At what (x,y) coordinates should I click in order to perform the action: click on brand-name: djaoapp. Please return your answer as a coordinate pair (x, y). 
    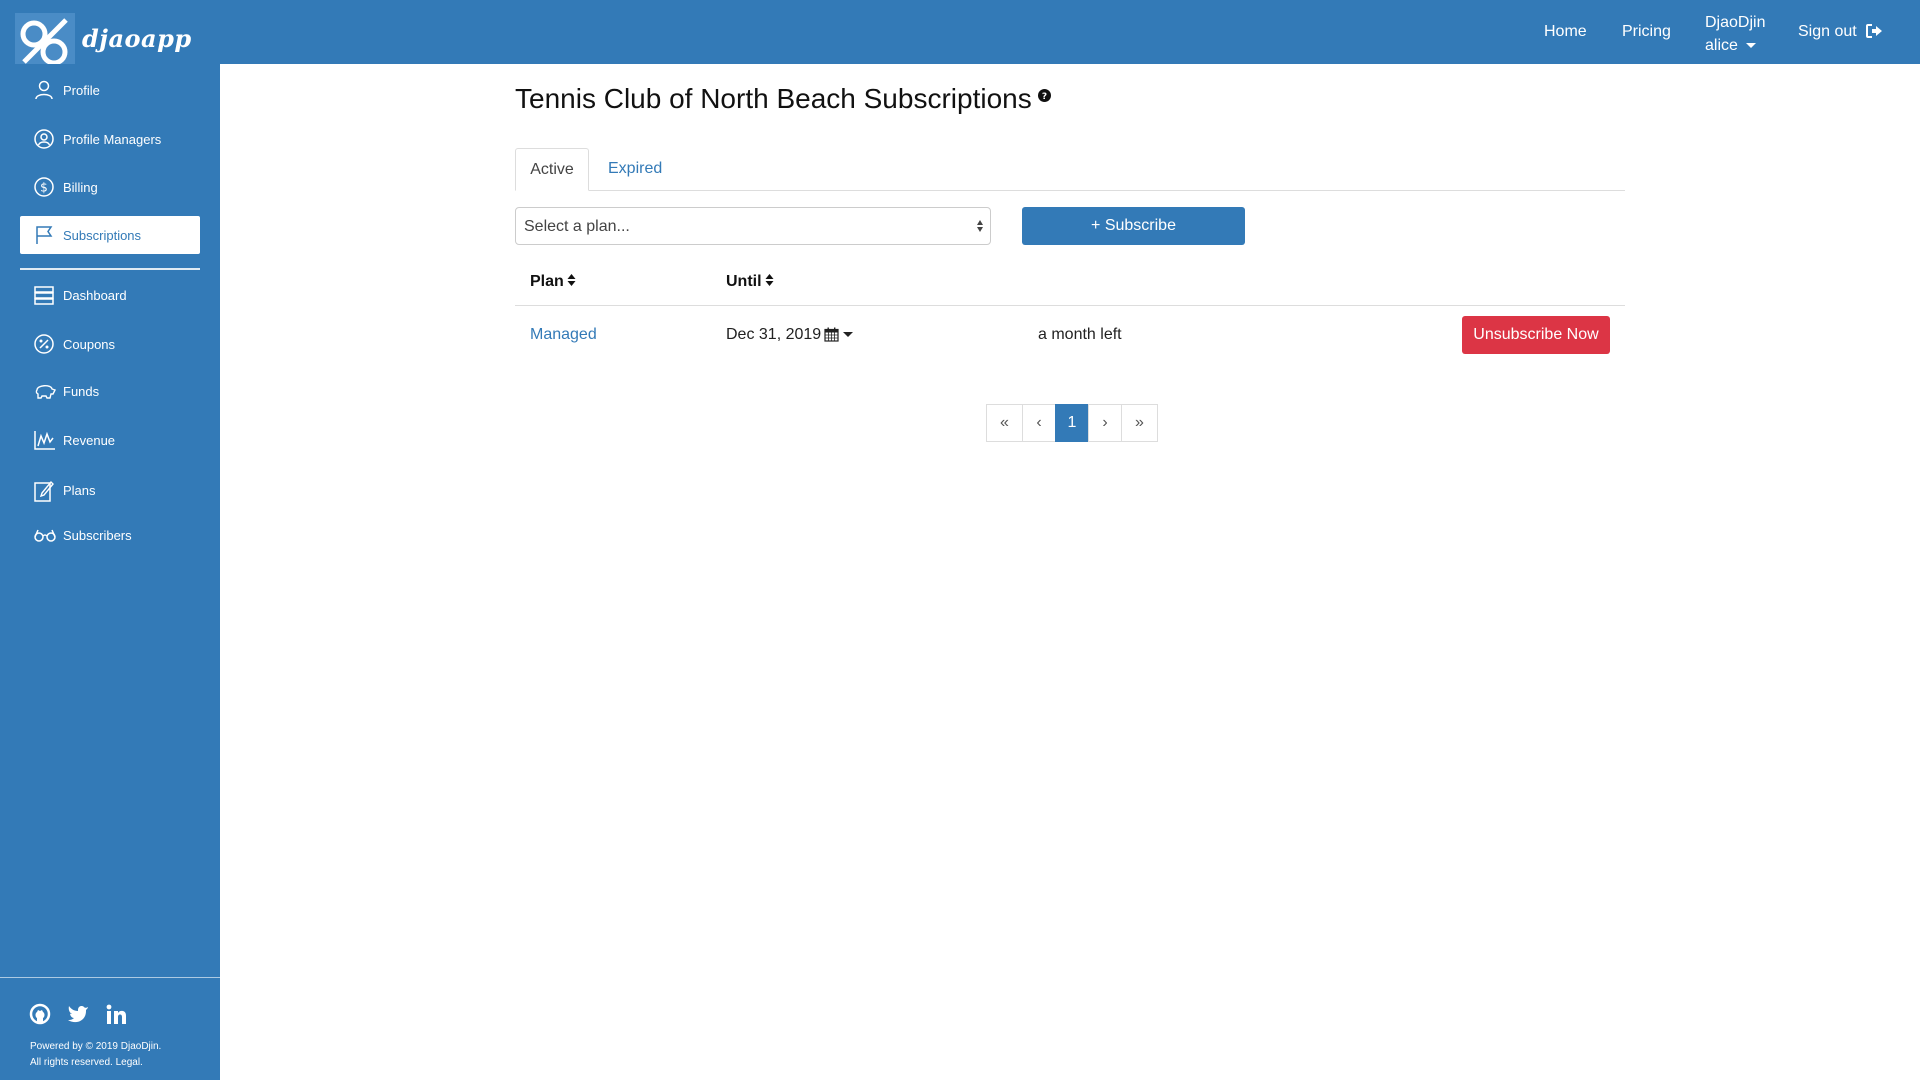
    Looking at the image, I should click on (137, 38).